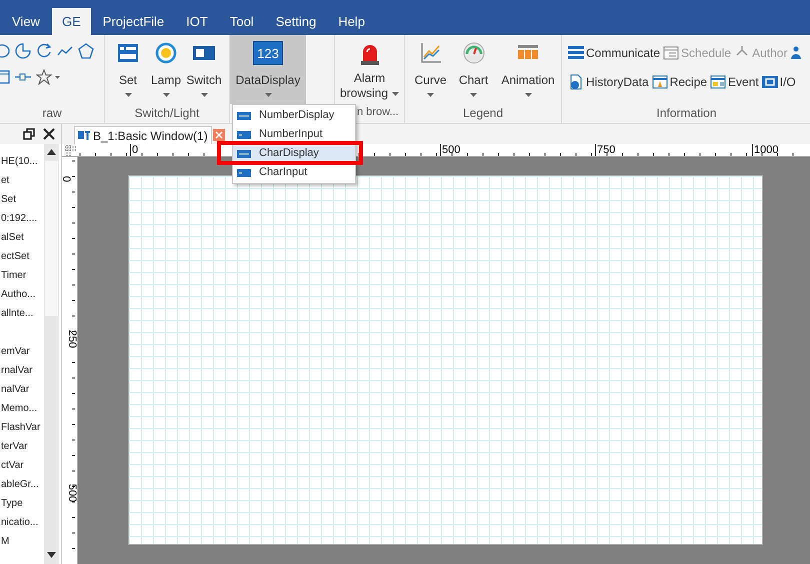 This screenshot has height=564, width=810. What do you see at coordinates (86, 51) in the screenshot?
I see `pentagon-icon` at bounding box center [86, 51].